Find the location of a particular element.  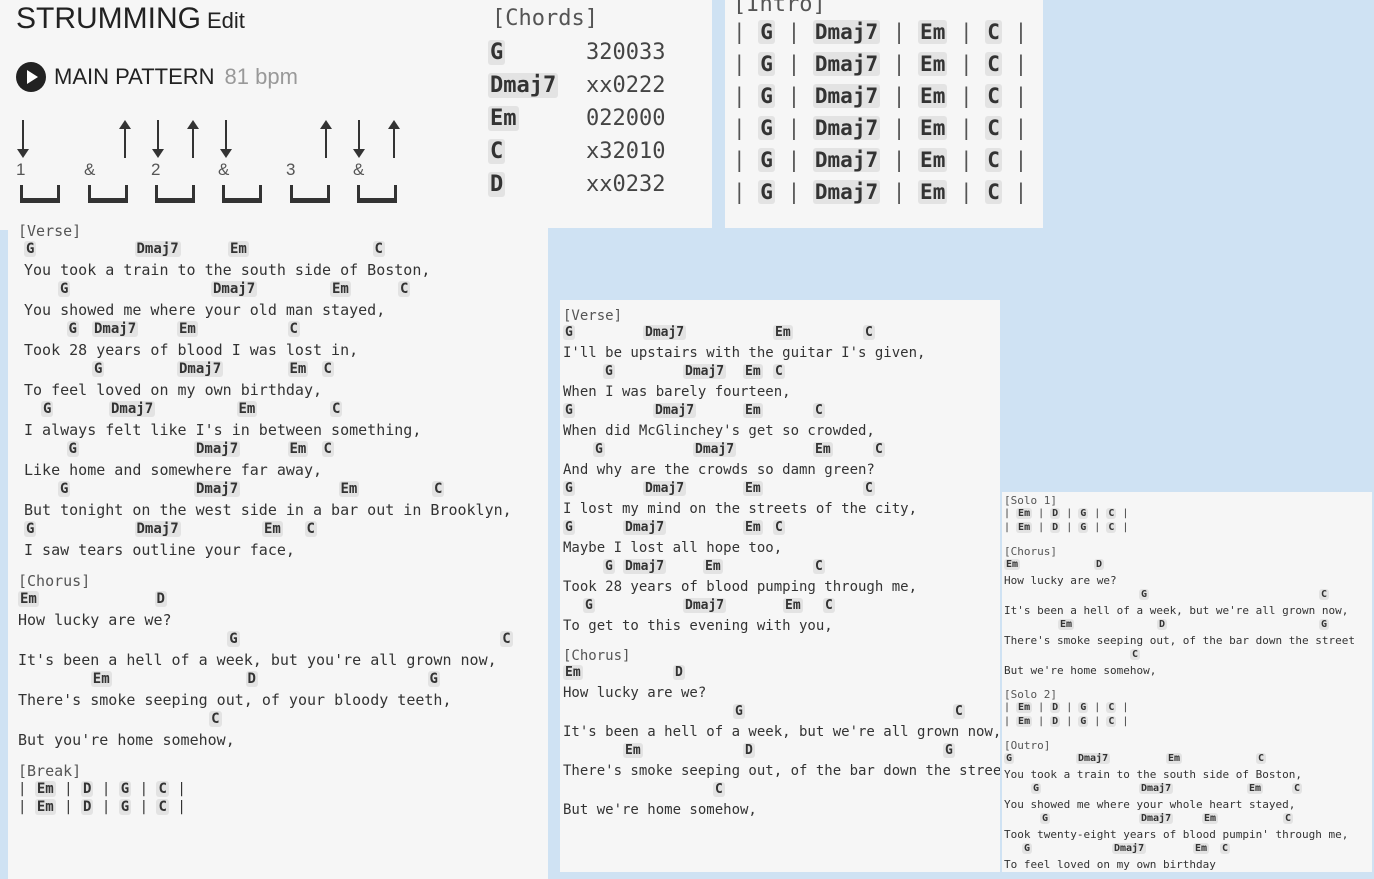

chord-row: Dmaj7 xx0222 is located at coordinates (576, 85).